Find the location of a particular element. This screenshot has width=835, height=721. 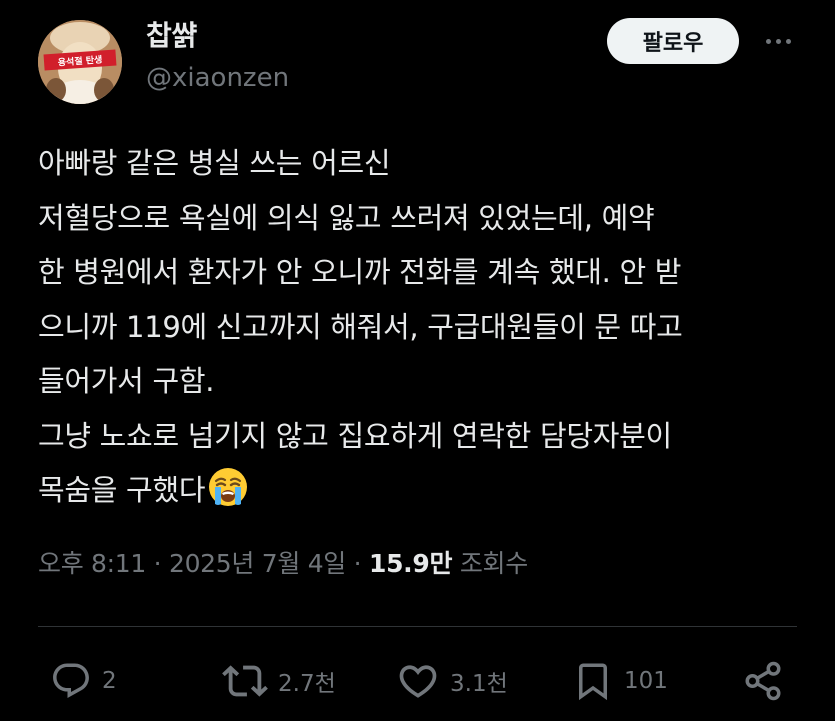

bookmark-icon is located at coordinates (593, 682).